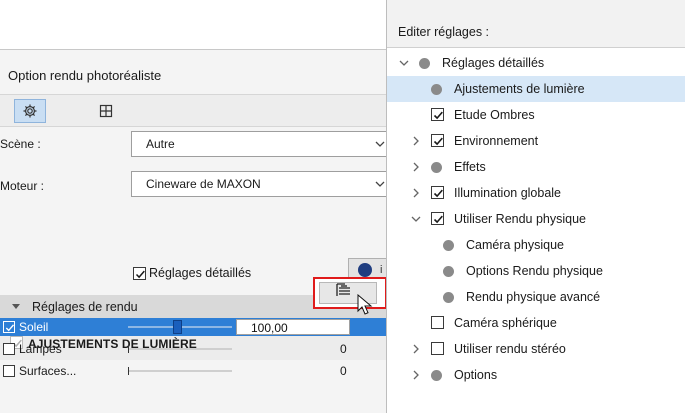 Image resolution: width=685 pixels, height=413 pixels. Describe the element at coordinates (515, 245) in the screenshot. I see `tree-item-label: Caméra physique` at that location.